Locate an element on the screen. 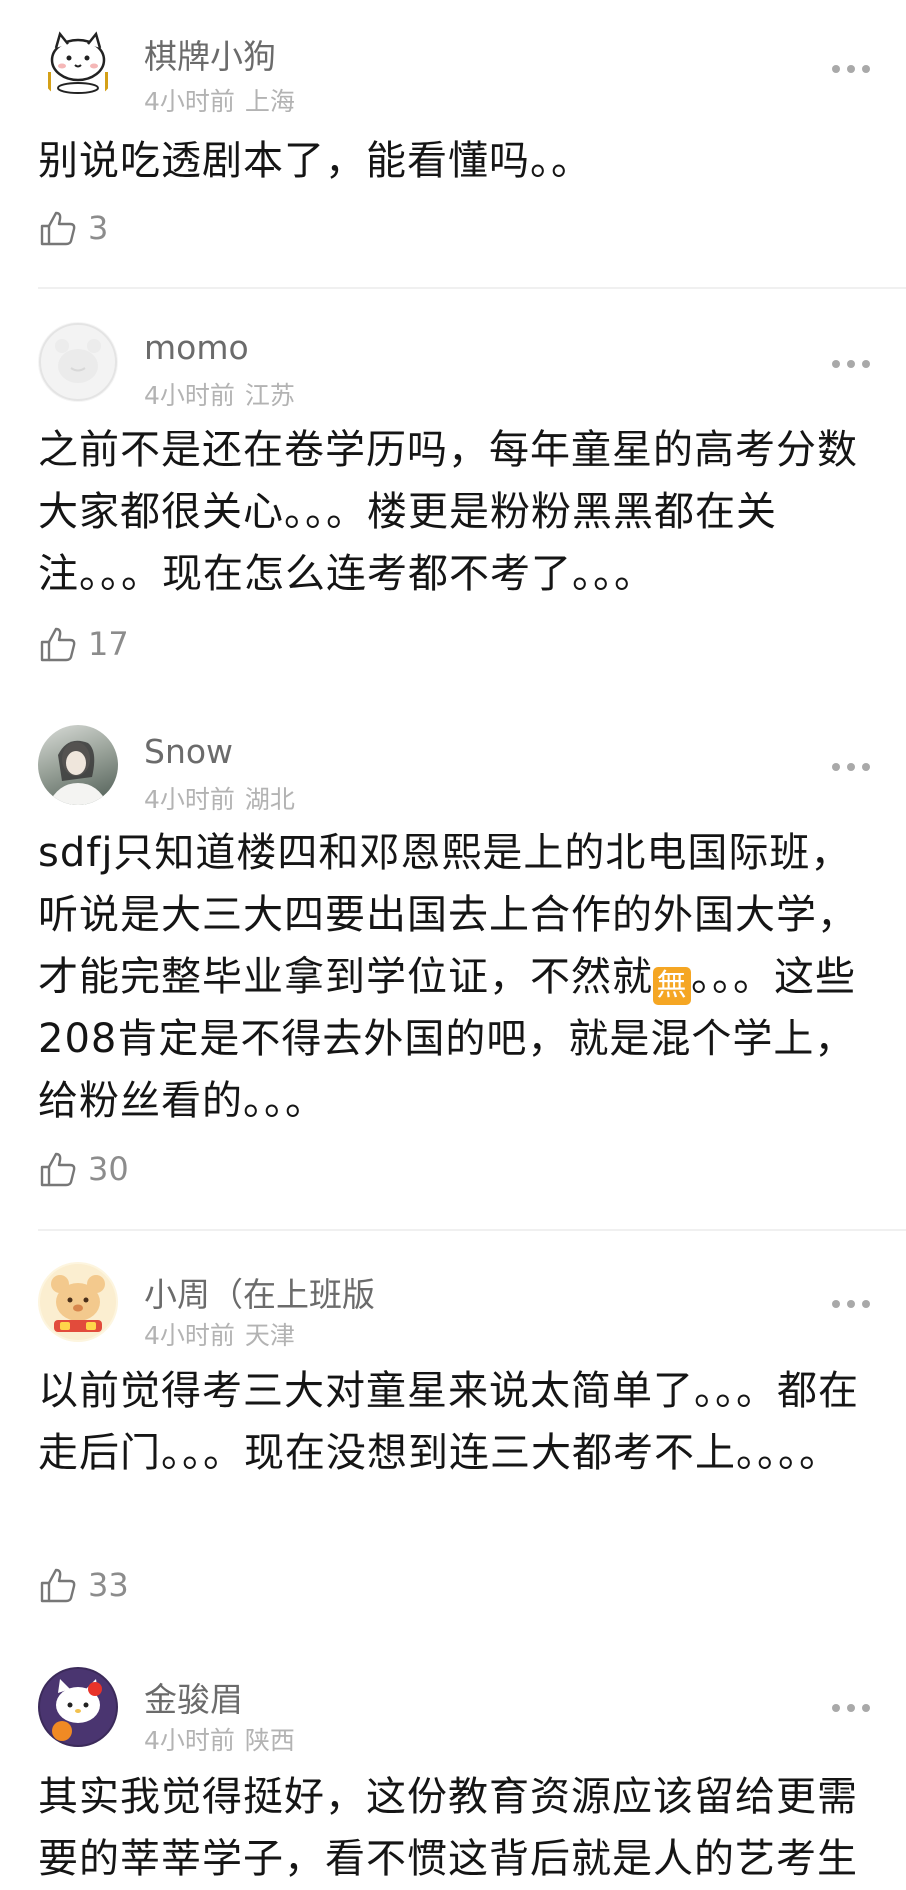 Image resolution: width=906 pixels, height=1890 pixels. comment-text: 其实我觉得挺好，这份教育资源应该留给更需要的莘莘学子，看不惯这背后就是人的艺考生 is located at coordinates (448, 1828).